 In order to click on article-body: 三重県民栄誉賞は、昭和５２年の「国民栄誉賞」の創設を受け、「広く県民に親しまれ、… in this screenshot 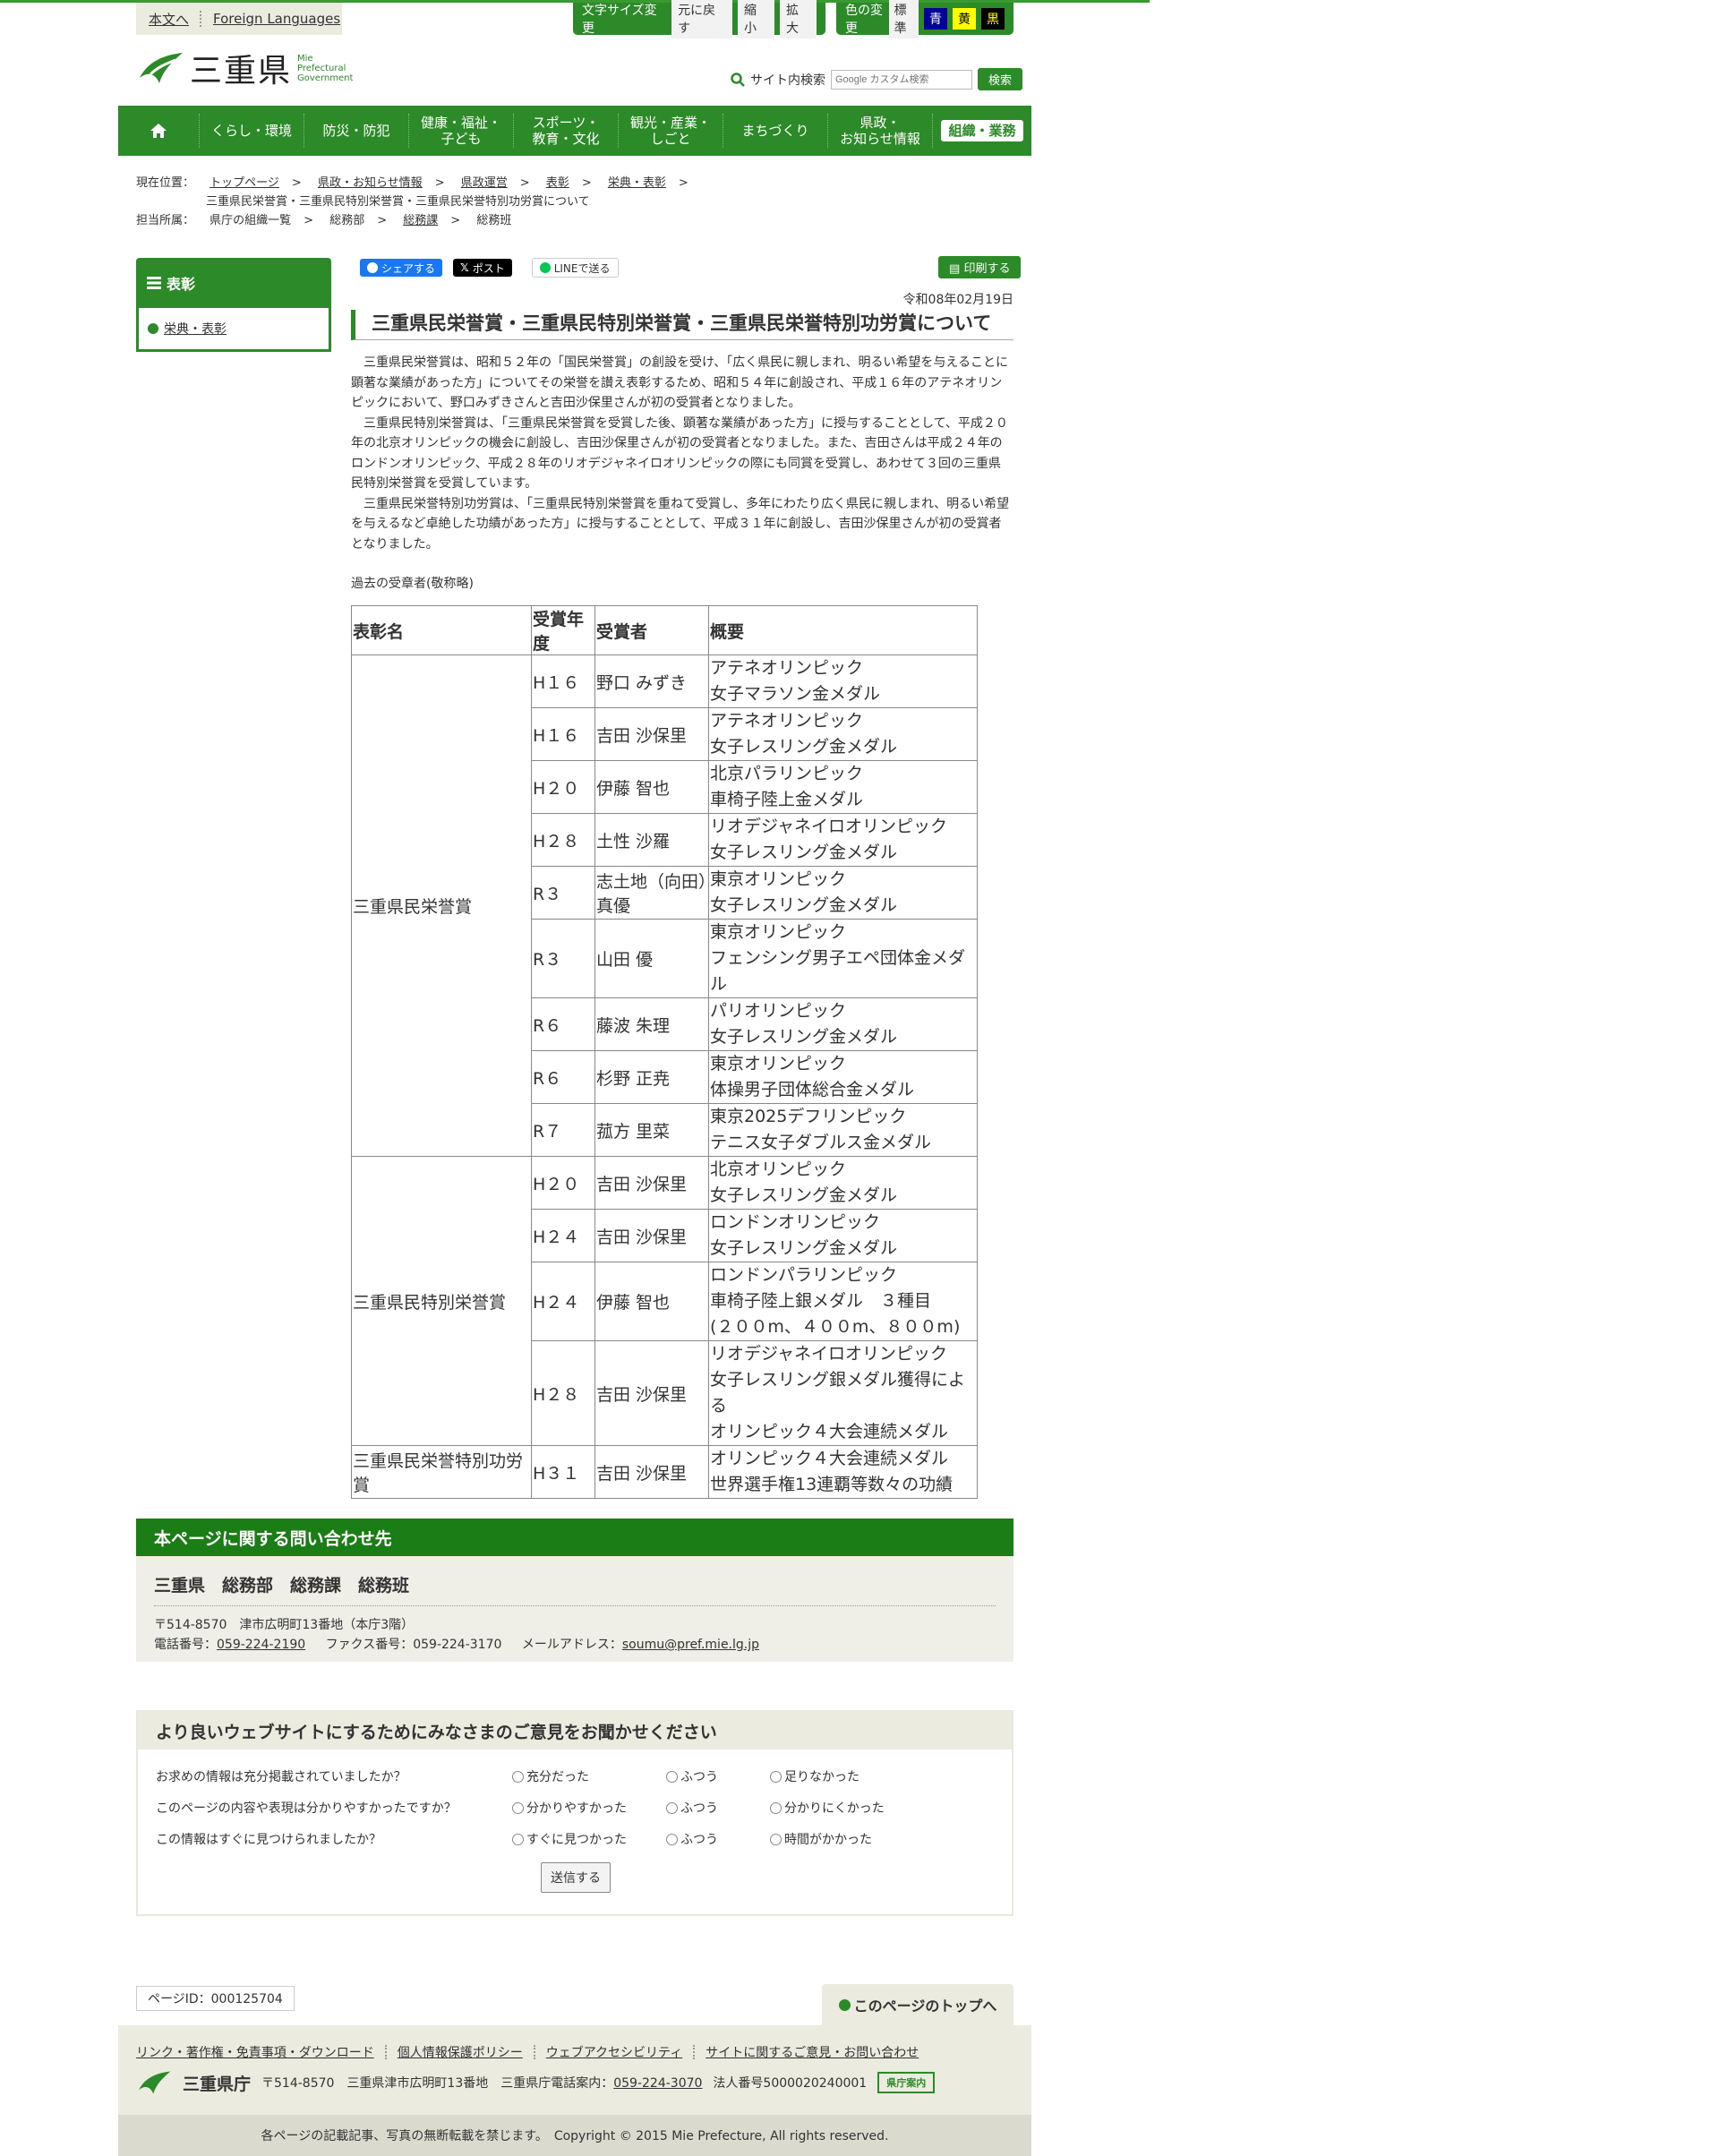, I will do `click(682, 453)`.